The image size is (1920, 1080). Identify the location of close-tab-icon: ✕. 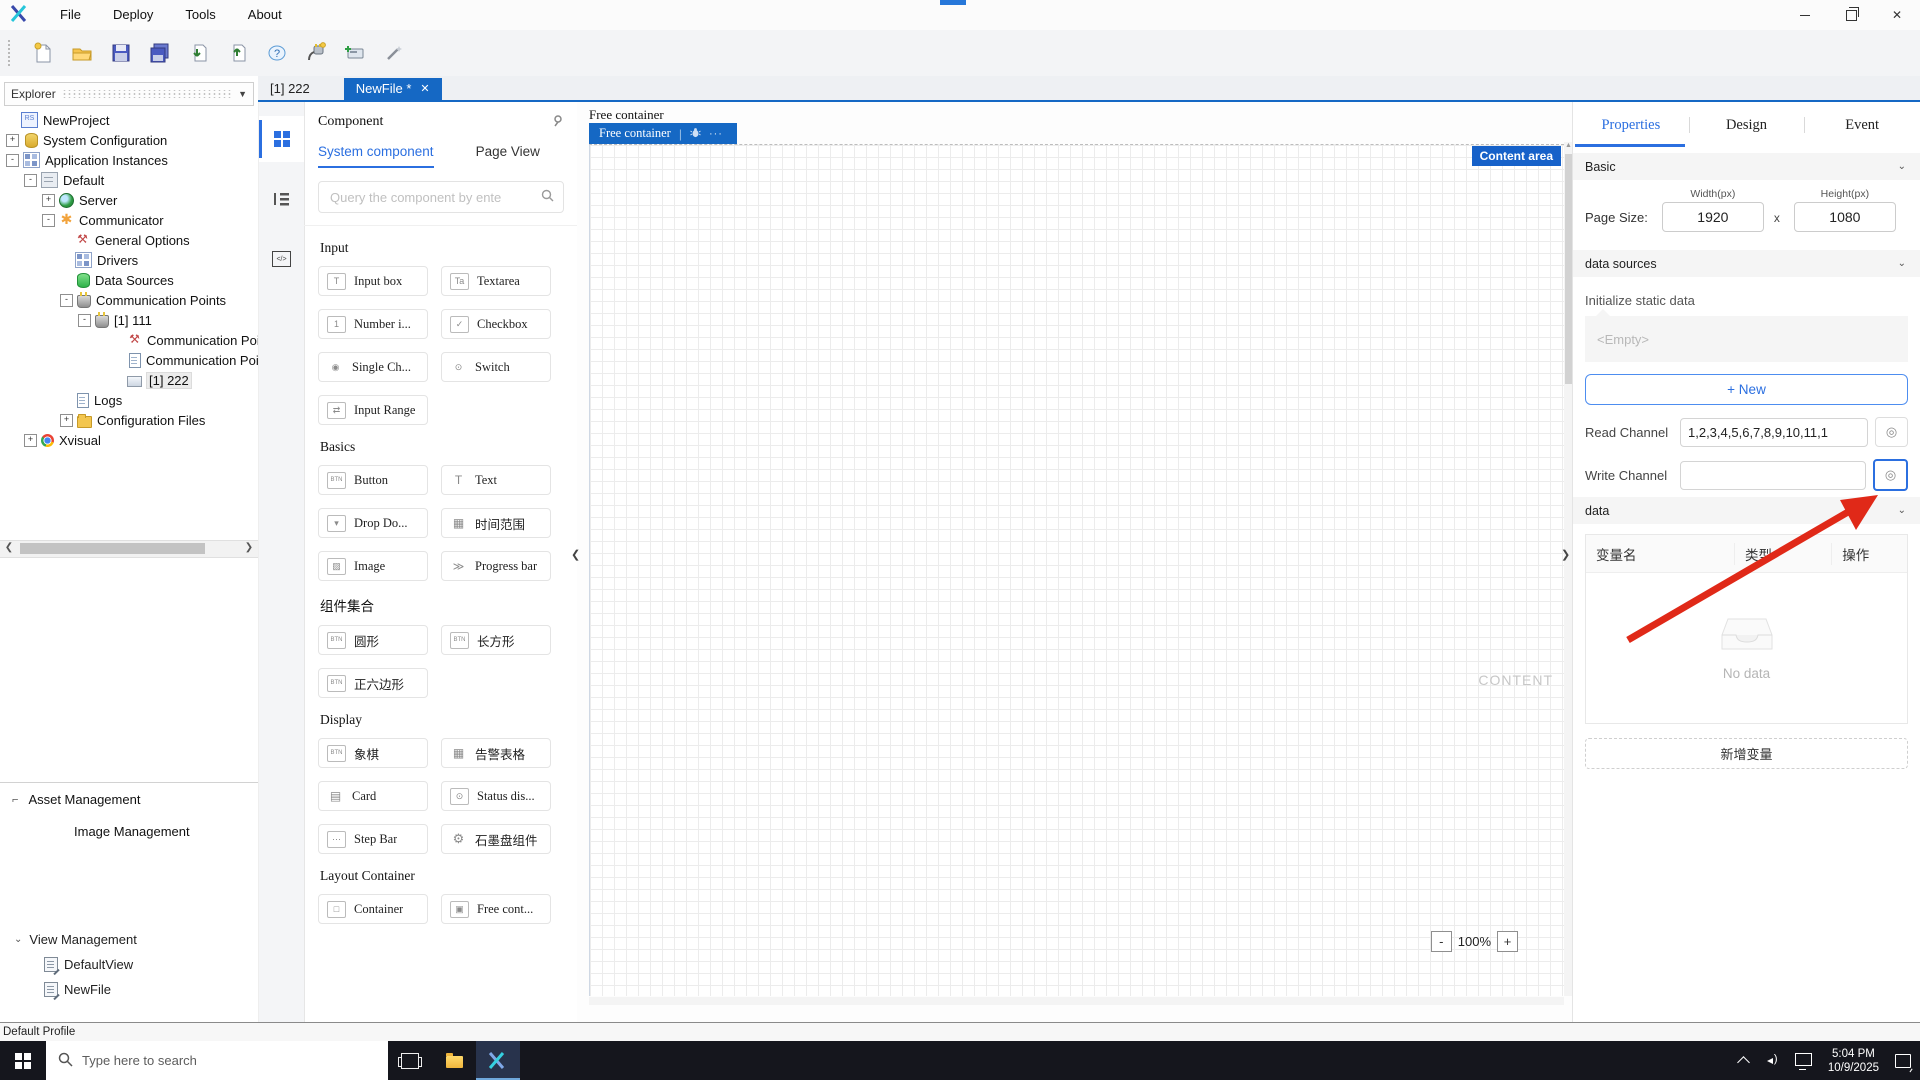
(424, 88).